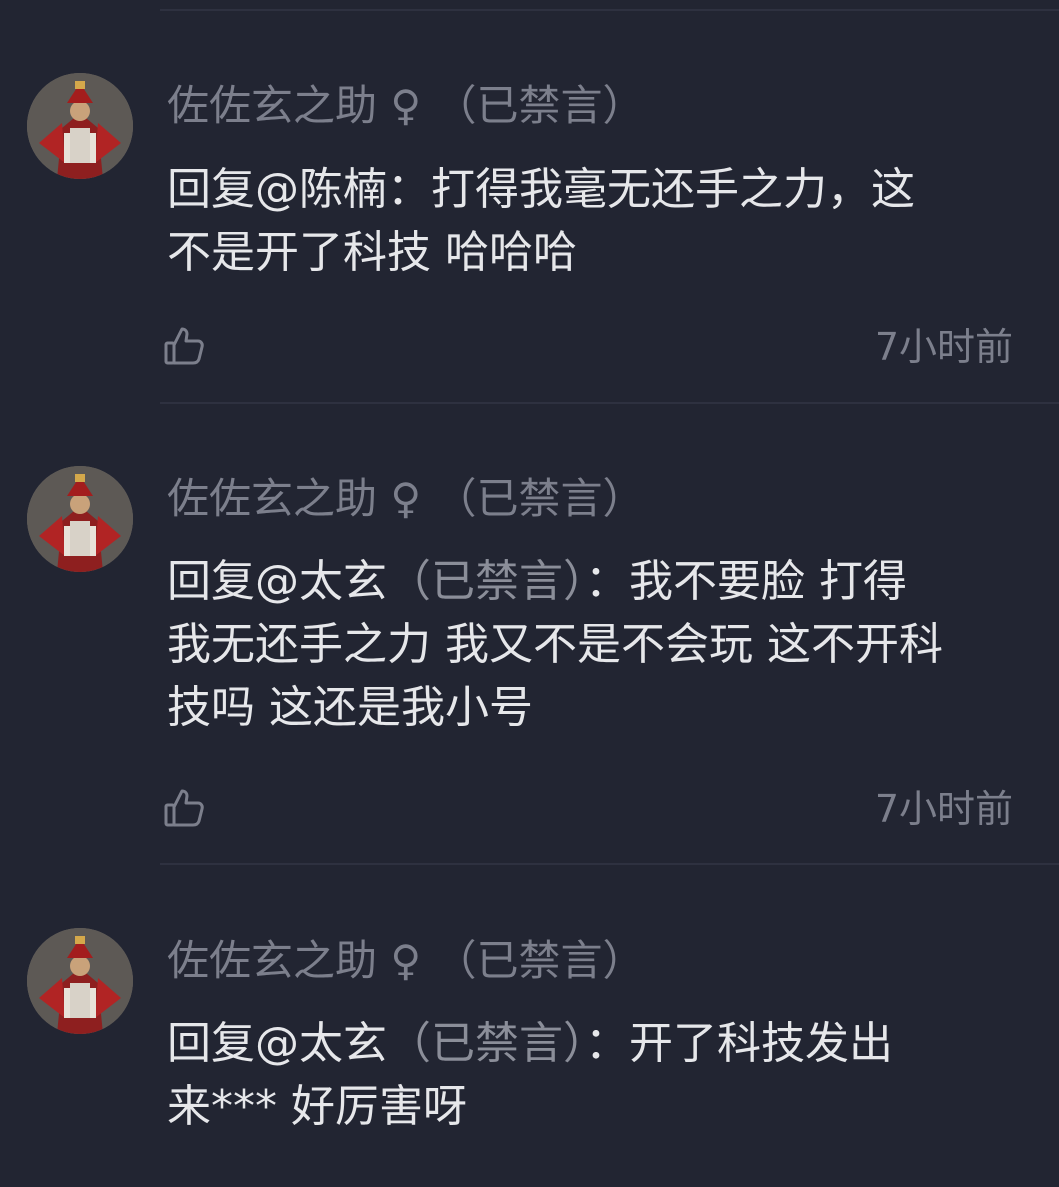 This screenshot has width=1059, height=1187. What do you see at coordinates (350, 707) in the screenshot?
I see `comment-line: 技吗 这还是我小号` at bounding box center [350, 707].